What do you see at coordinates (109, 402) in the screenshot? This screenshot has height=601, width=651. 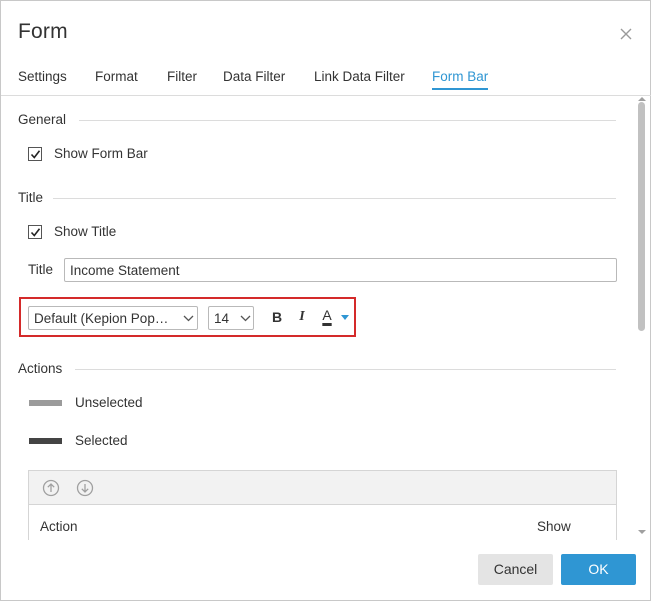 I see `unselected-label: Unselected` at bounding box center [109, 402].